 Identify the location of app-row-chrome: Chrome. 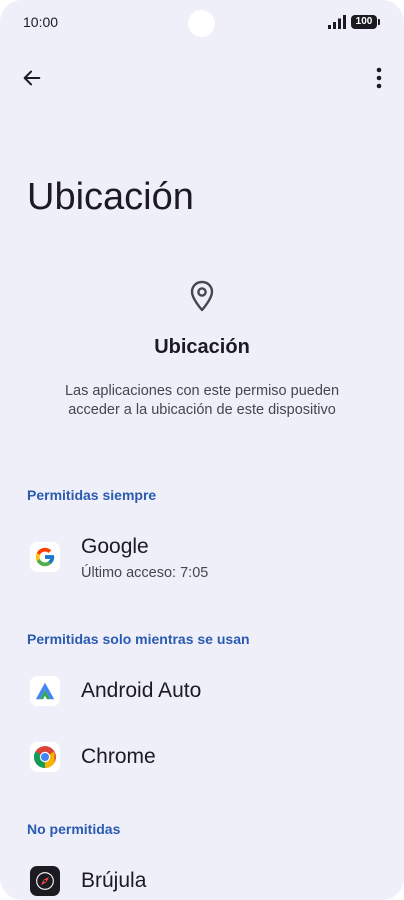
(202, 757).